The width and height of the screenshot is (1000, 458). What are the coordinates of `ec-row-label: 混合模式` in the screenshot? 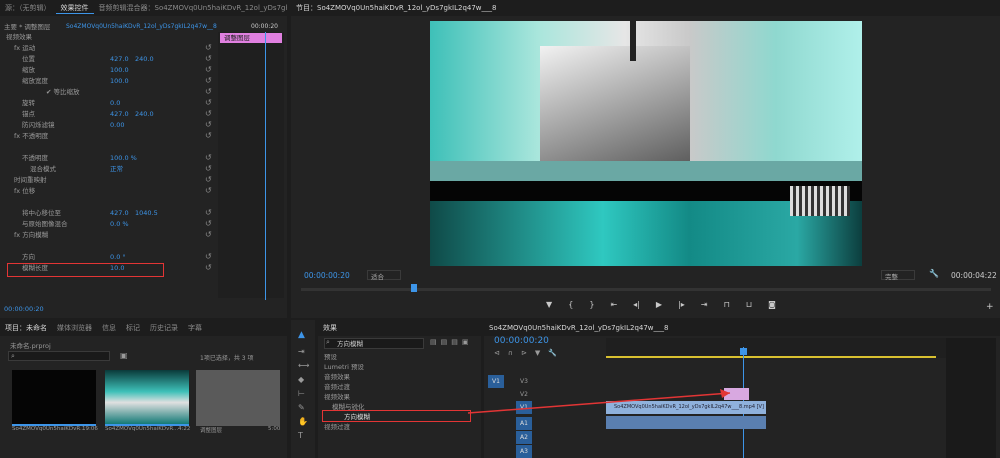 It's located at (43, 169).